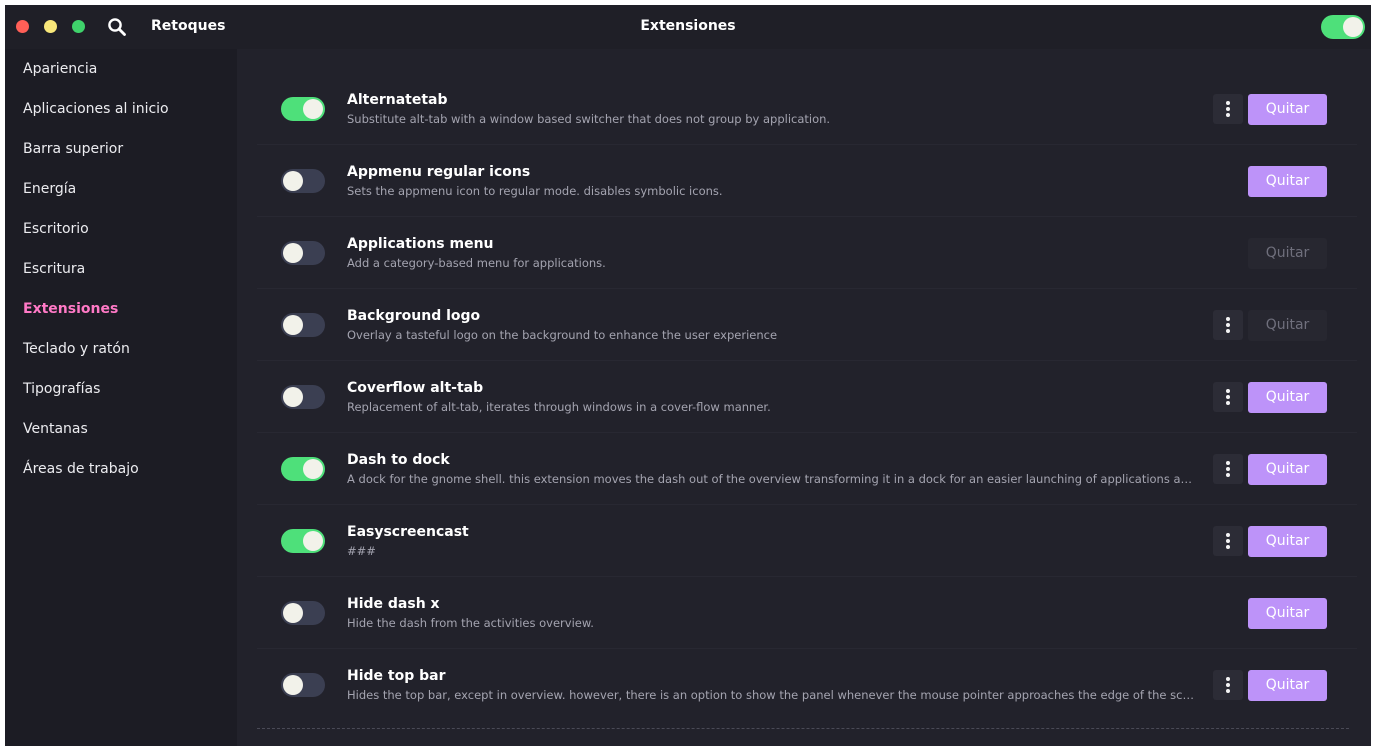 The height and width of the screenshot is (755, 1380). Describe the element at coordinates (78, 26) in the screenshot. I see `maximize-window-button` at that location.